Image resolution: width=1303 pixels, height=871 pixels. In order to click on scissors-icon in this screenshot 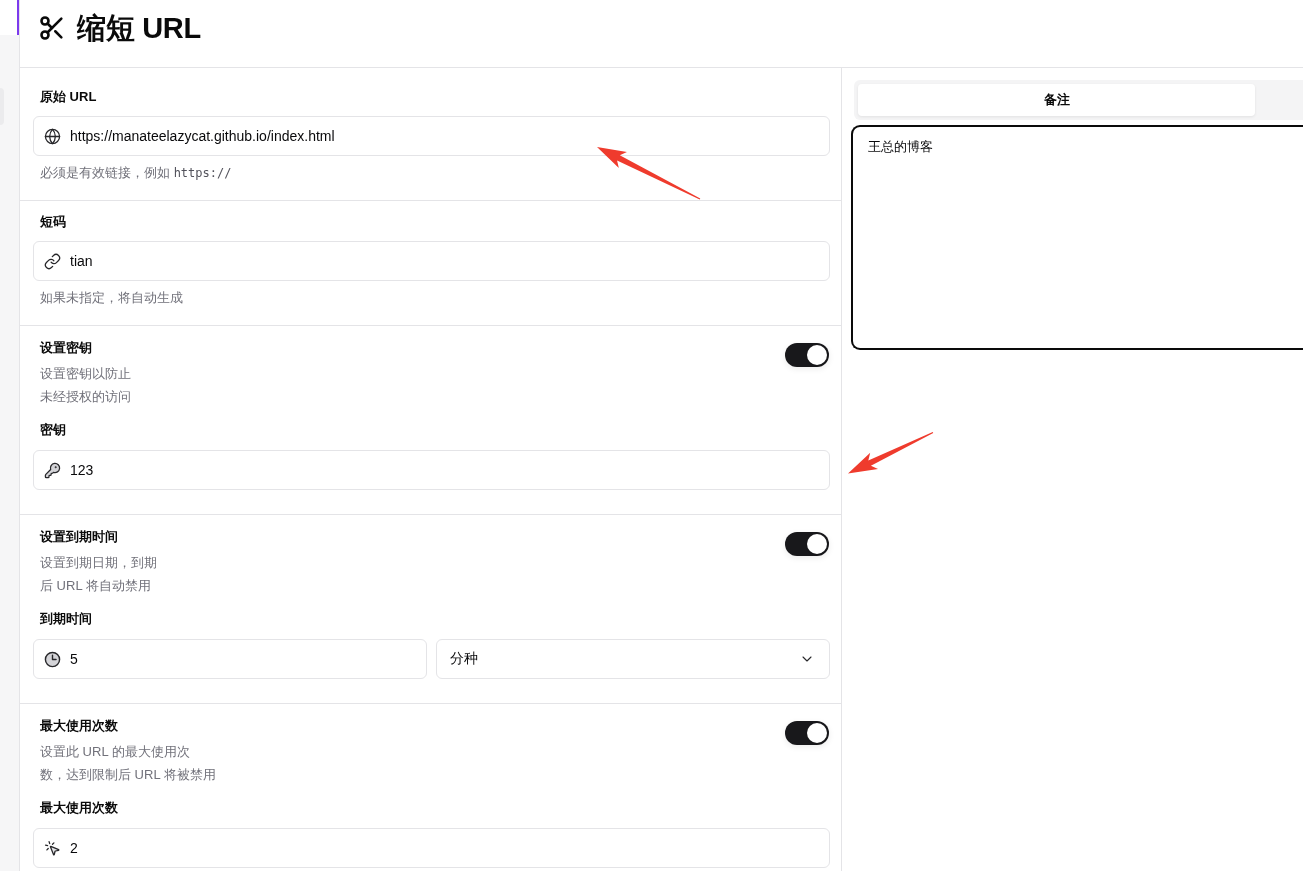, I will do `click(52, 27)`.